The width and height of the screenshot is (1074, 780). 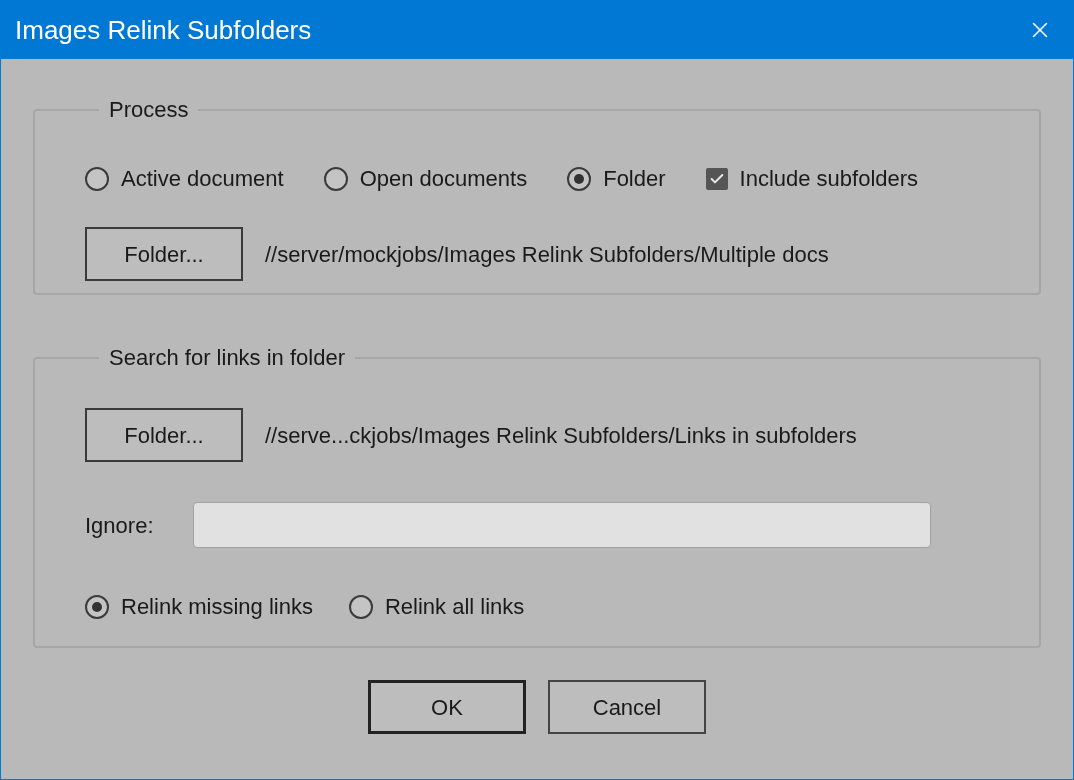 I want to click on radio-label: Open documents, so click(x=443, y=179).